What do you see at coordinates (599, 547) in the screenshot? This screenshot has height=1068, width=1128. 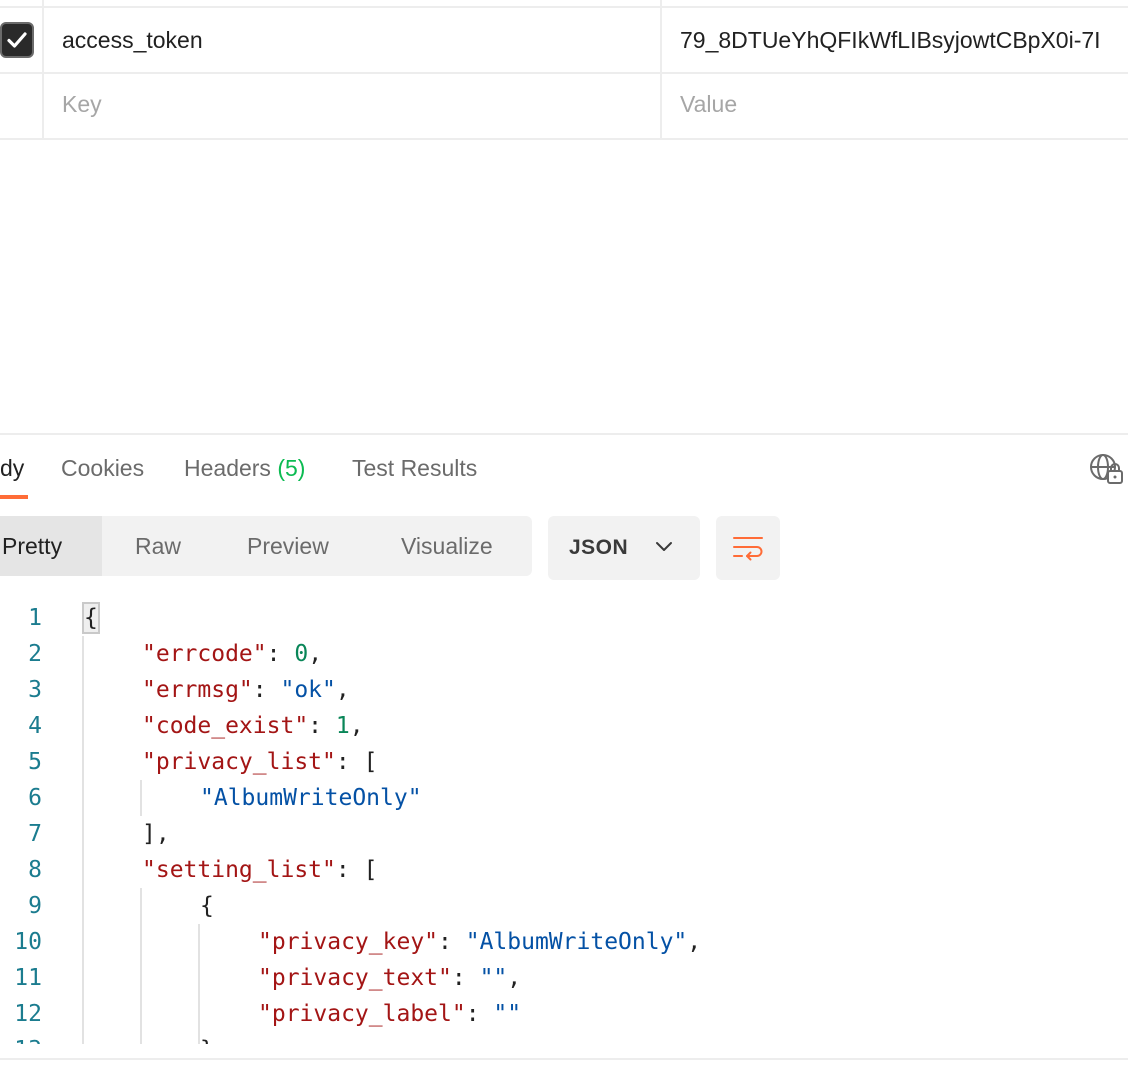 I see `format-select-value: JSON` at bounding box center [599, 547].